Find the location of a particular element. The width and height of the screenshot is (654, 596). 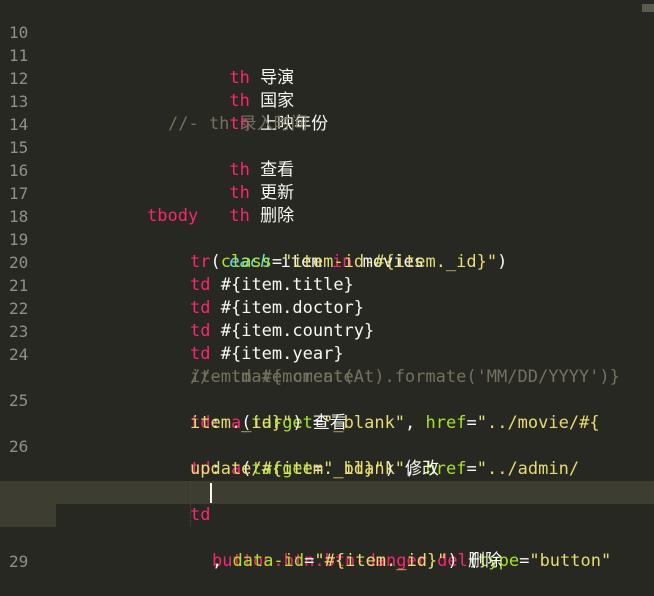

attribute-value: "button" is located at coordinates (570, 561).